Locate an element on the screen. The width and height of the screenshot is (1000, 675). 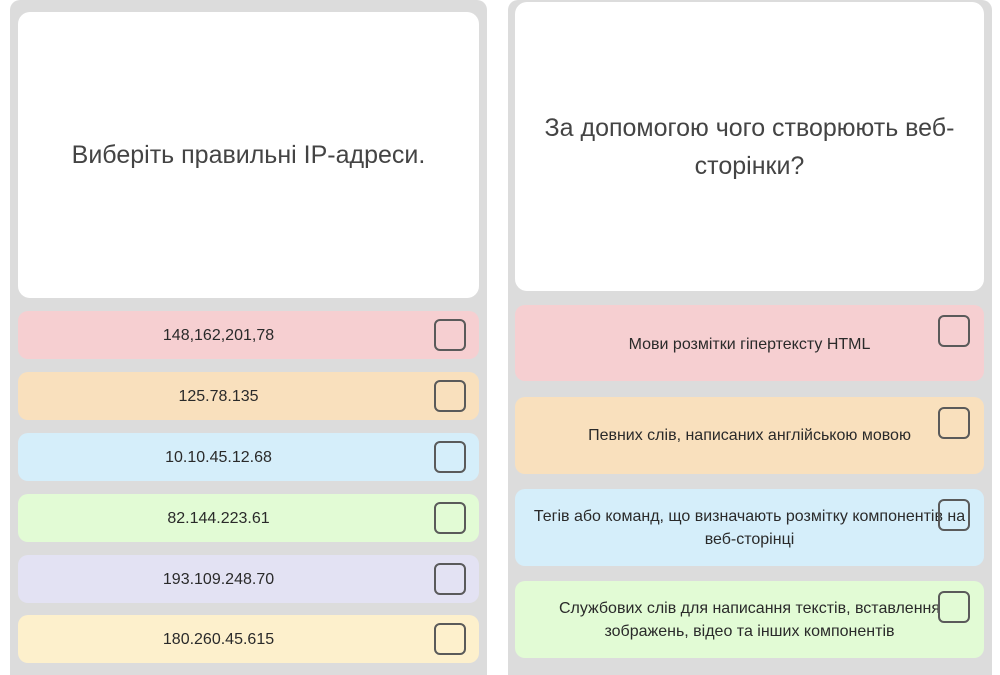
answer-label: 125.78.135 is located at coordinates (218, 396).